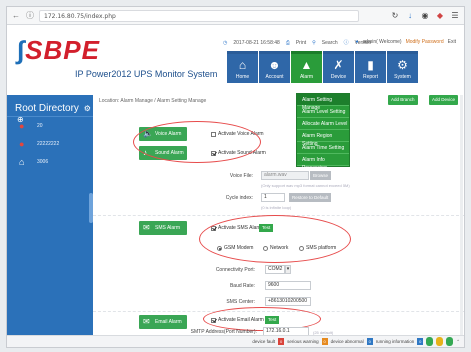 The width and height of the screenshot is (471, 352). Describe the element at coordinates (242, 67) in the screenshot. I see `menu-home: ⌂ Home` at that location.